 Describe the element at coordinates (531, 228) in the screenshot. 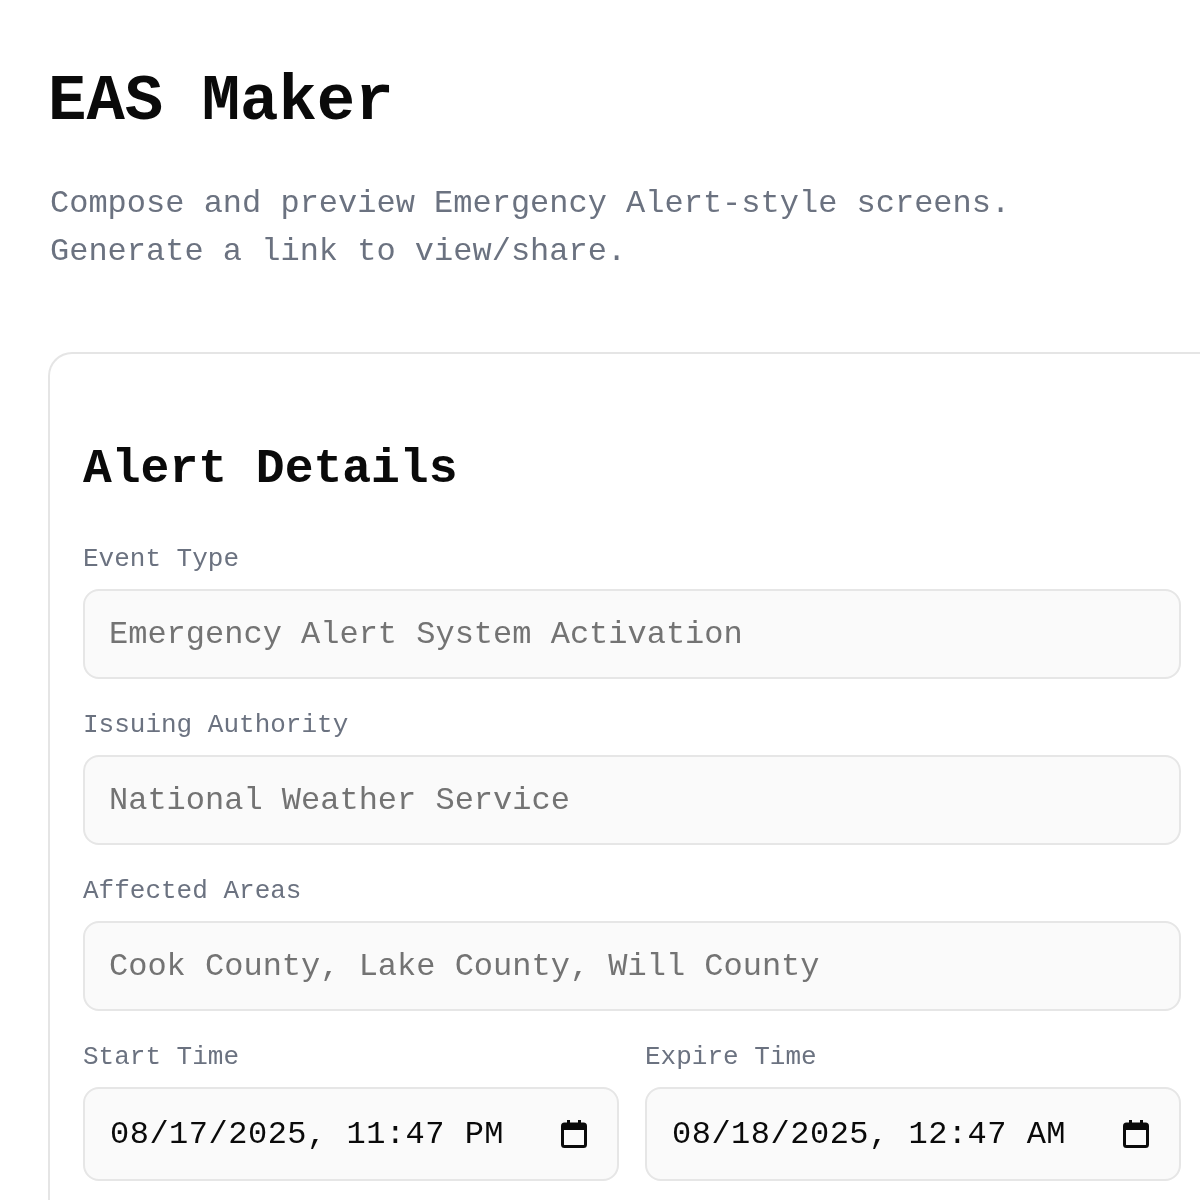

I see `page-subtitle: Compose and preview Emergency Alert-style screens. Generate a link to view/share.` at that location.